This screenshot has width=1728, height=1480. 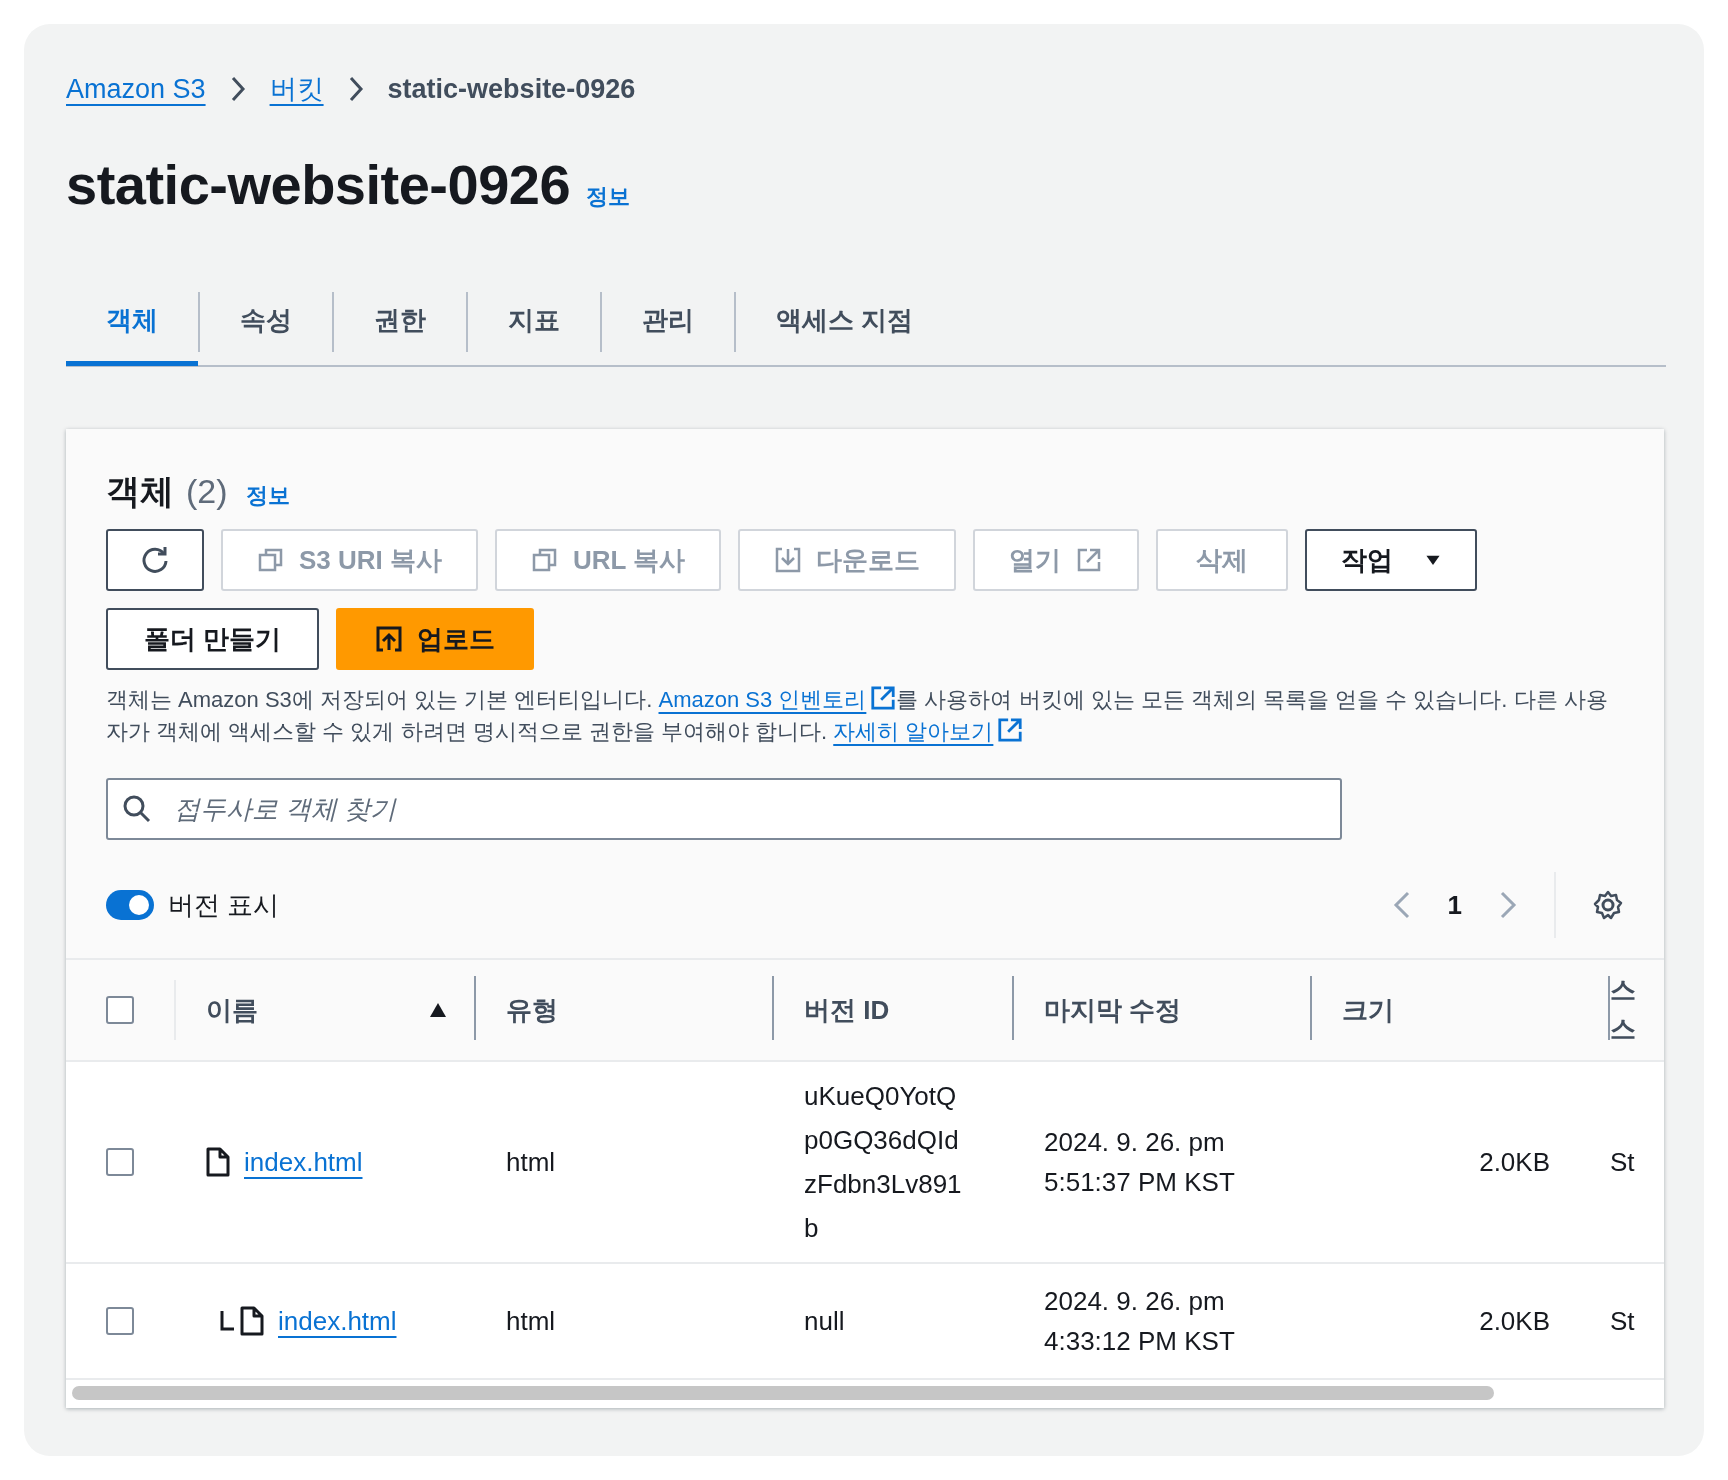 I want to click on section-title: 객체, so click(x=140, y=491).